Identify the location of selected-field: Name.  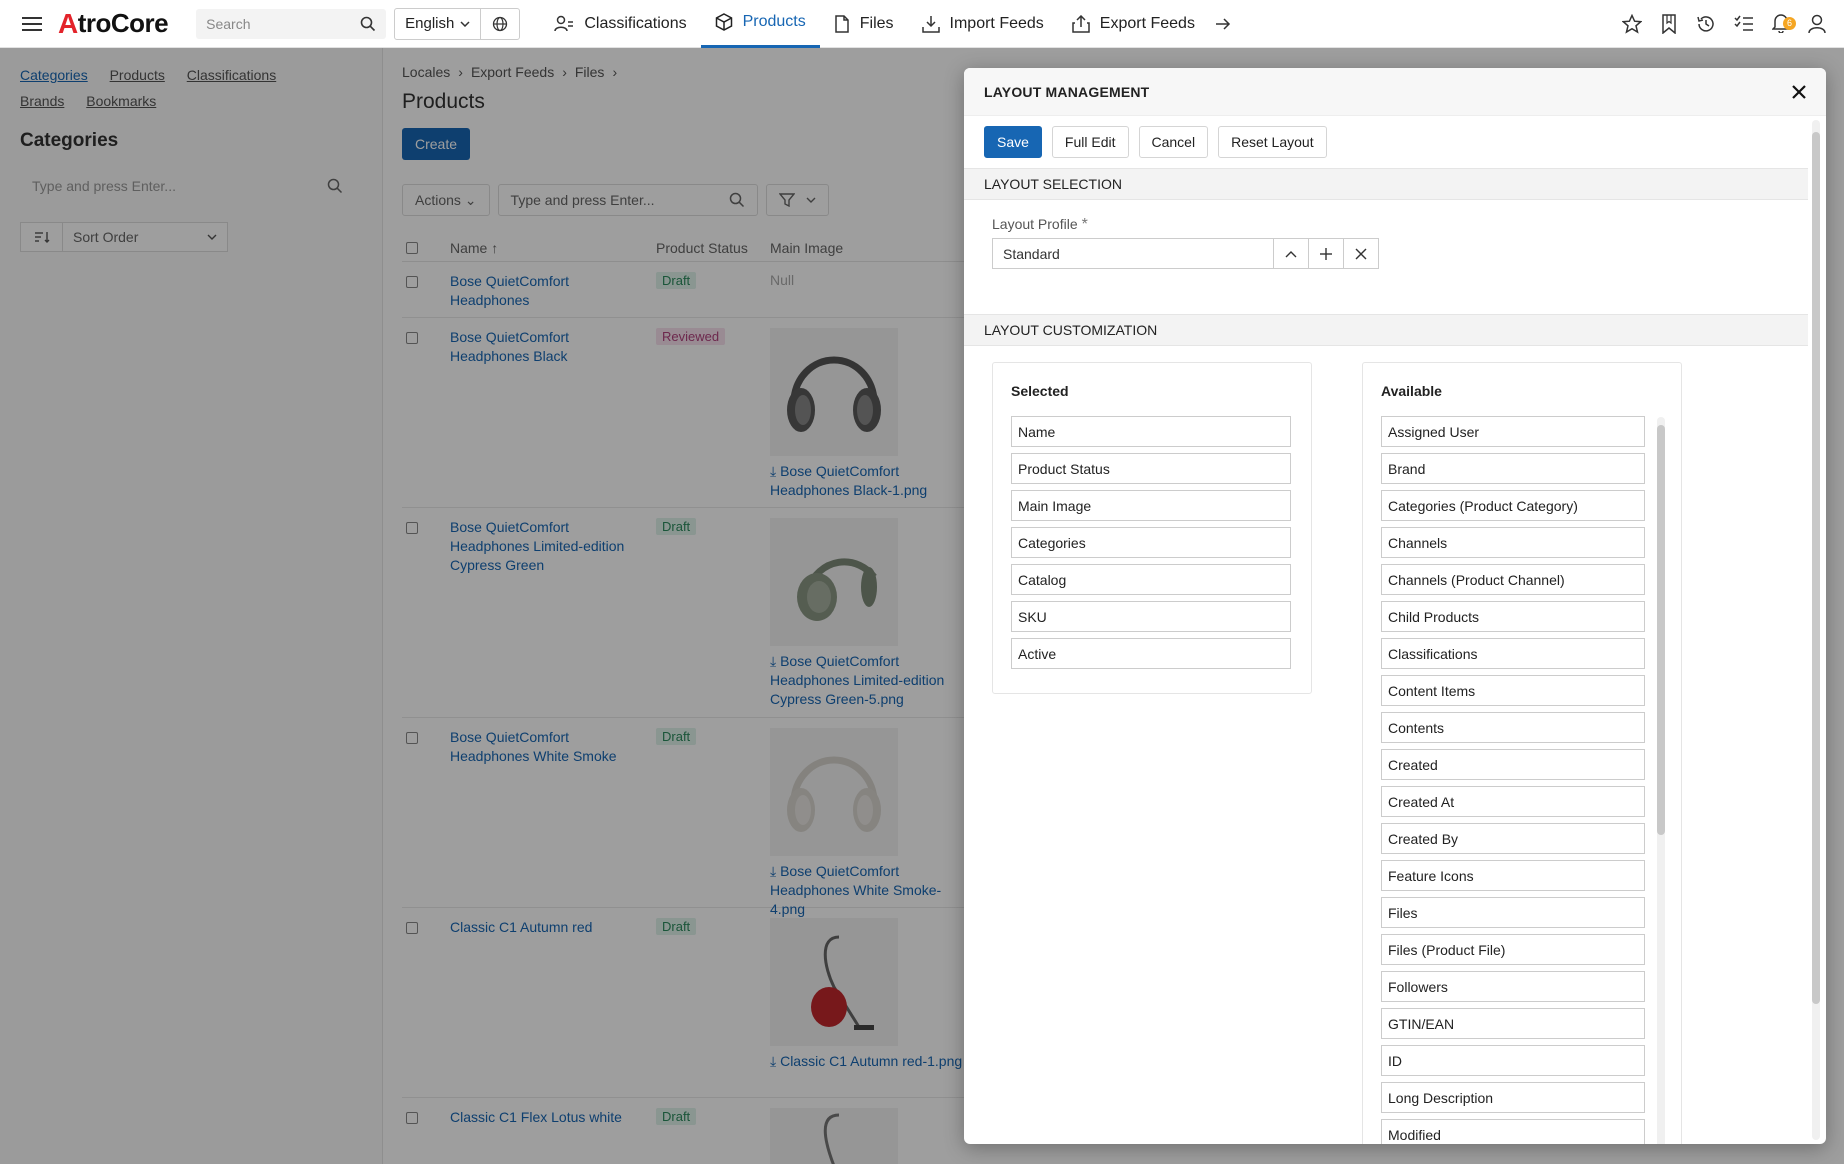
(1151, 431).